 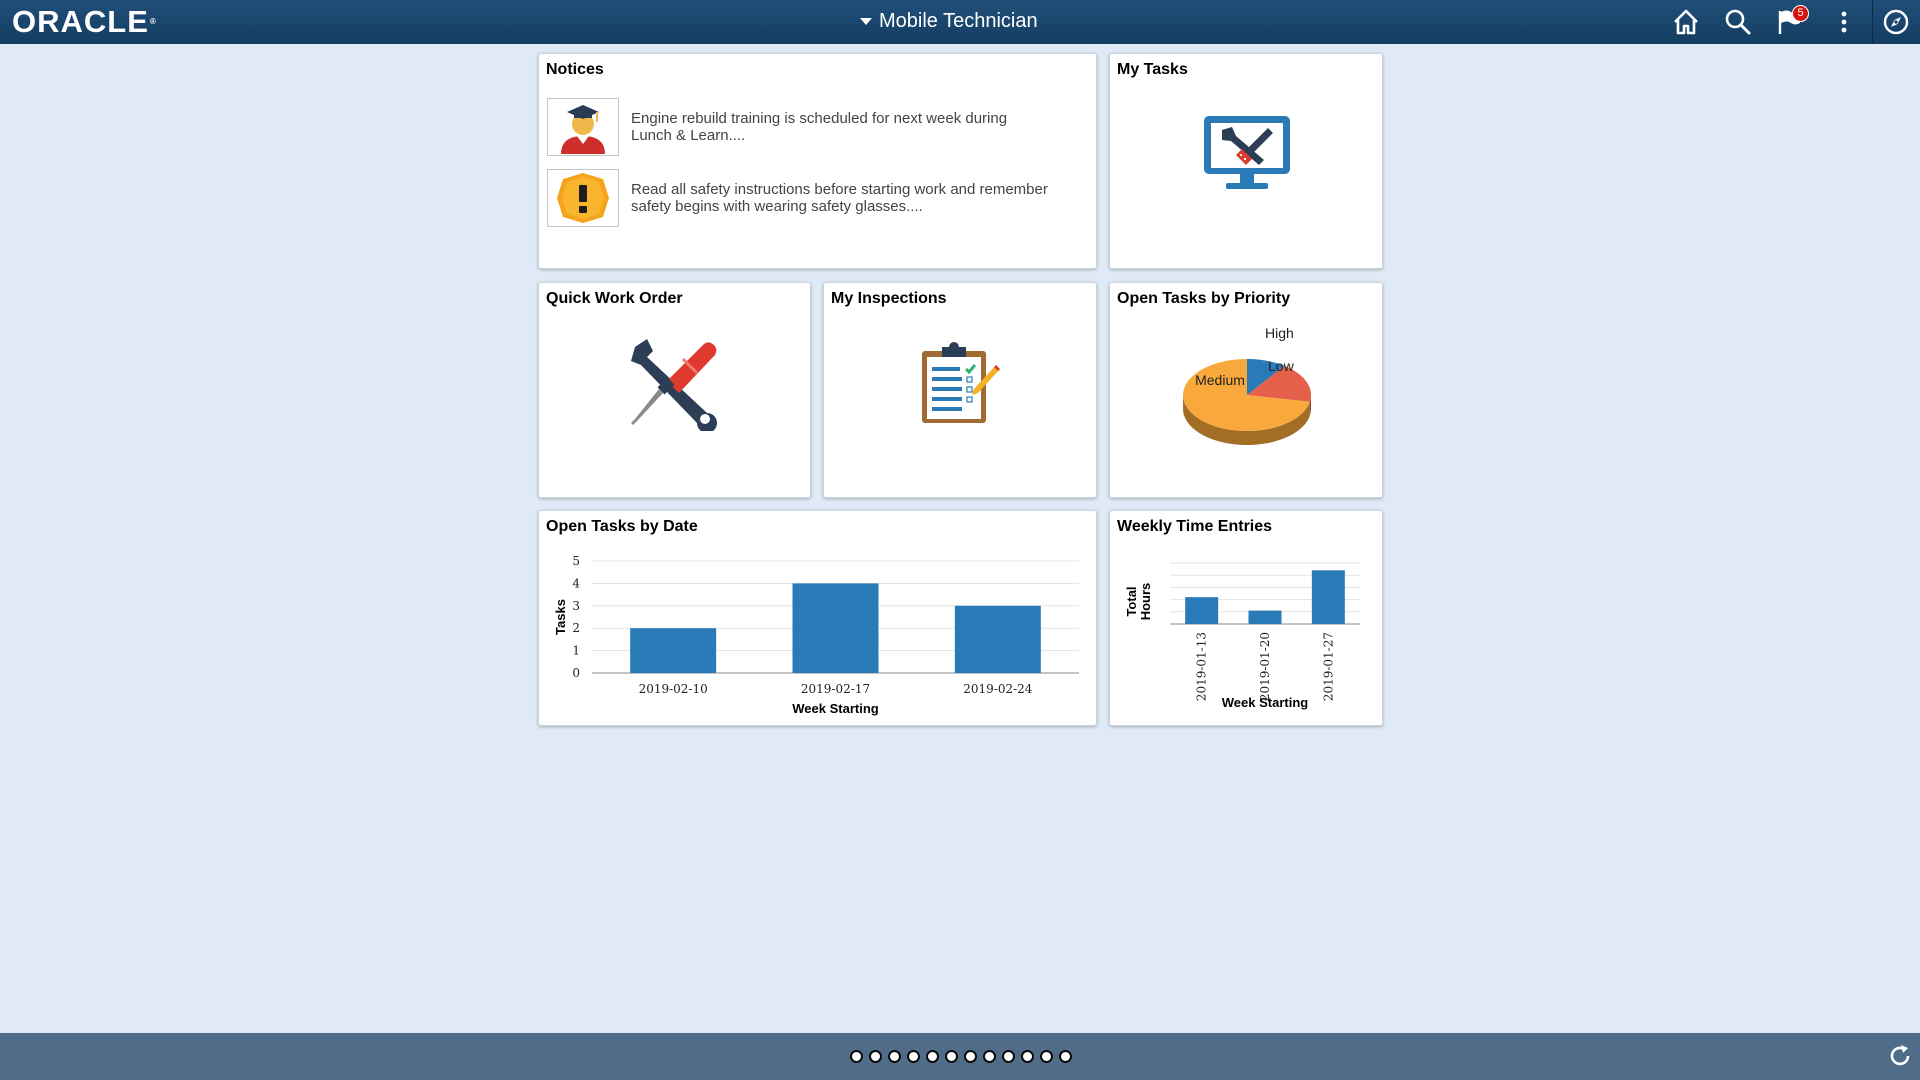 I want to click on tile-title: Open Tasks by Priority, so click(x=1204, y=298).